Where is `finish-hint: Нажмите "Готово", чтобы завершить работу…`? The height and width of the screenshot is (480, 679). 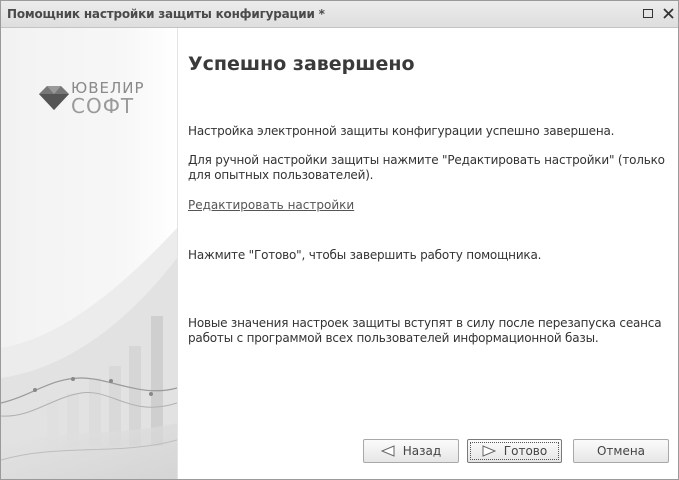 finish-hint: Нажмите "Готово", чтобы завершить работу… is located at coordinates (365, 255).